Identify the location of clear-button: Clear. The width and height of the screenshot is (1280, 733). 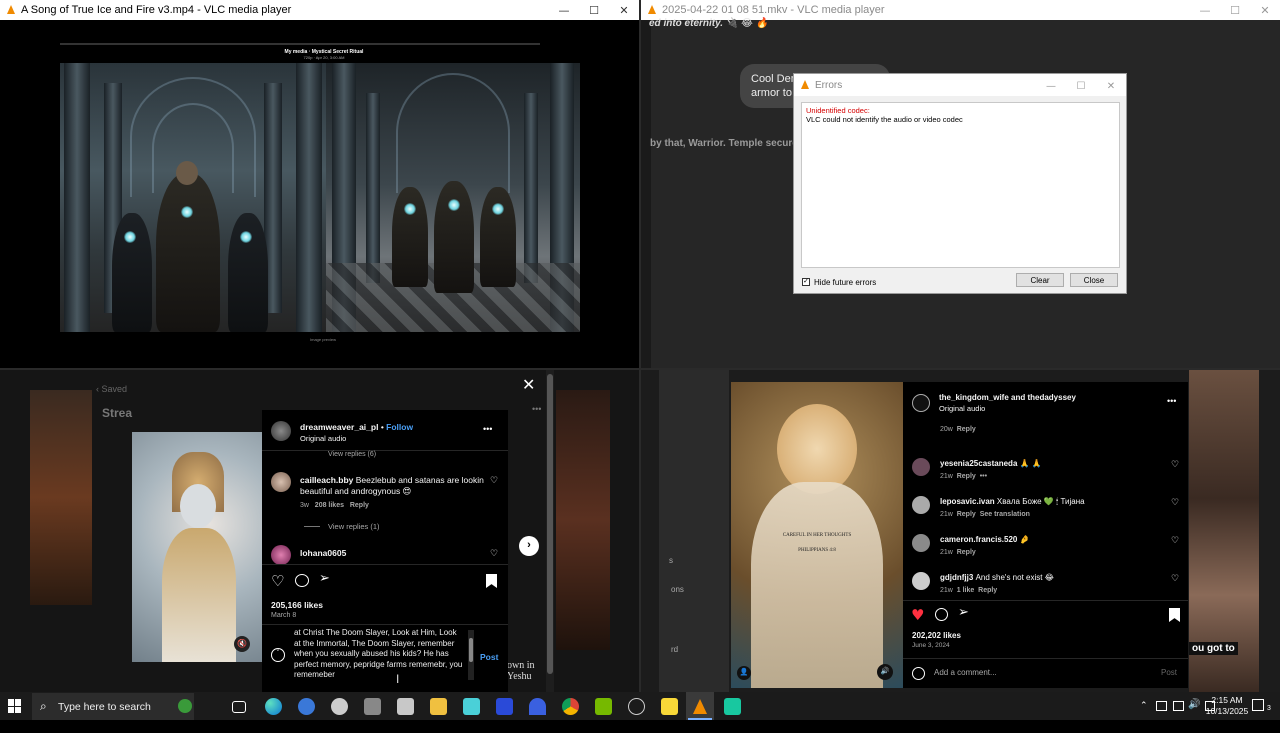
(1040, 280).